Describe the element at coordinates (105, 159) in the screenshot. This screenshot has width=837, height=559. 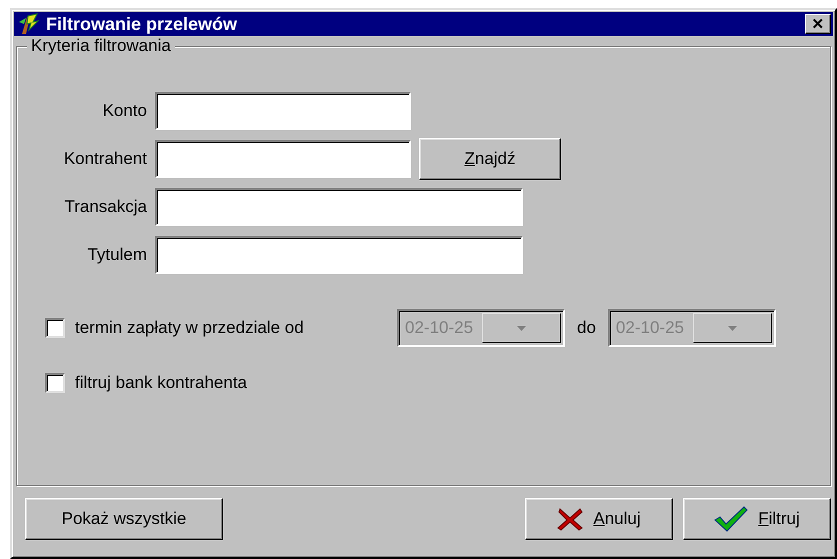
I see `field-label: Kontrahent` at that location.